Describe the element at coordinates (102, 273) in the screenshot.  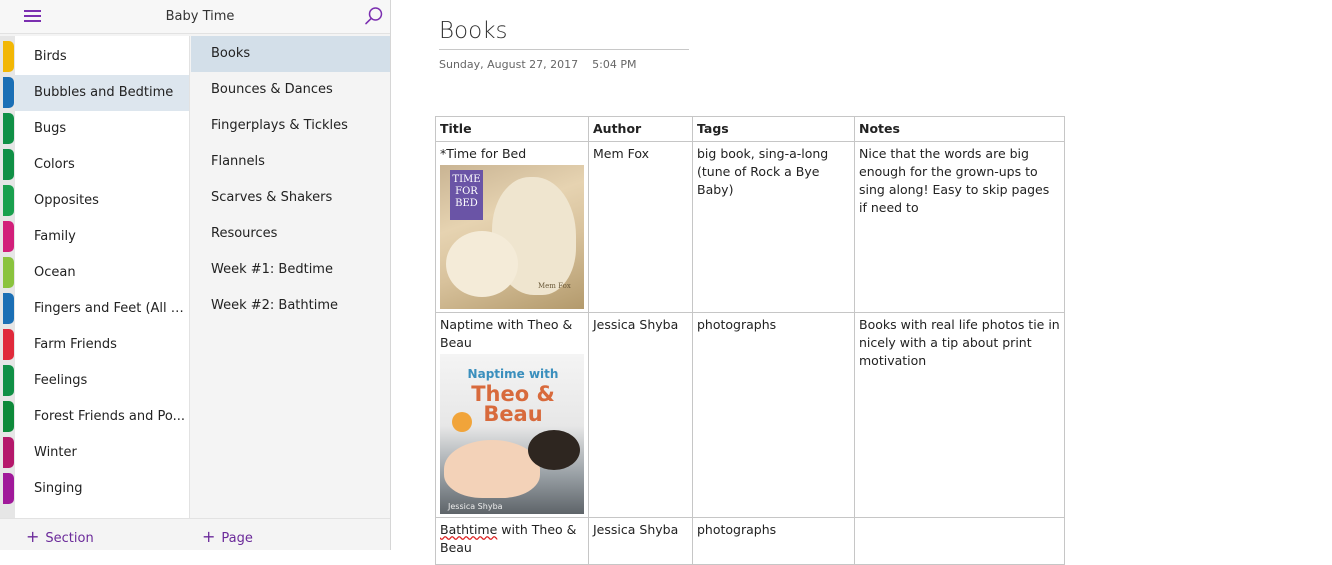
I see `section-item: Ocean` at that location.